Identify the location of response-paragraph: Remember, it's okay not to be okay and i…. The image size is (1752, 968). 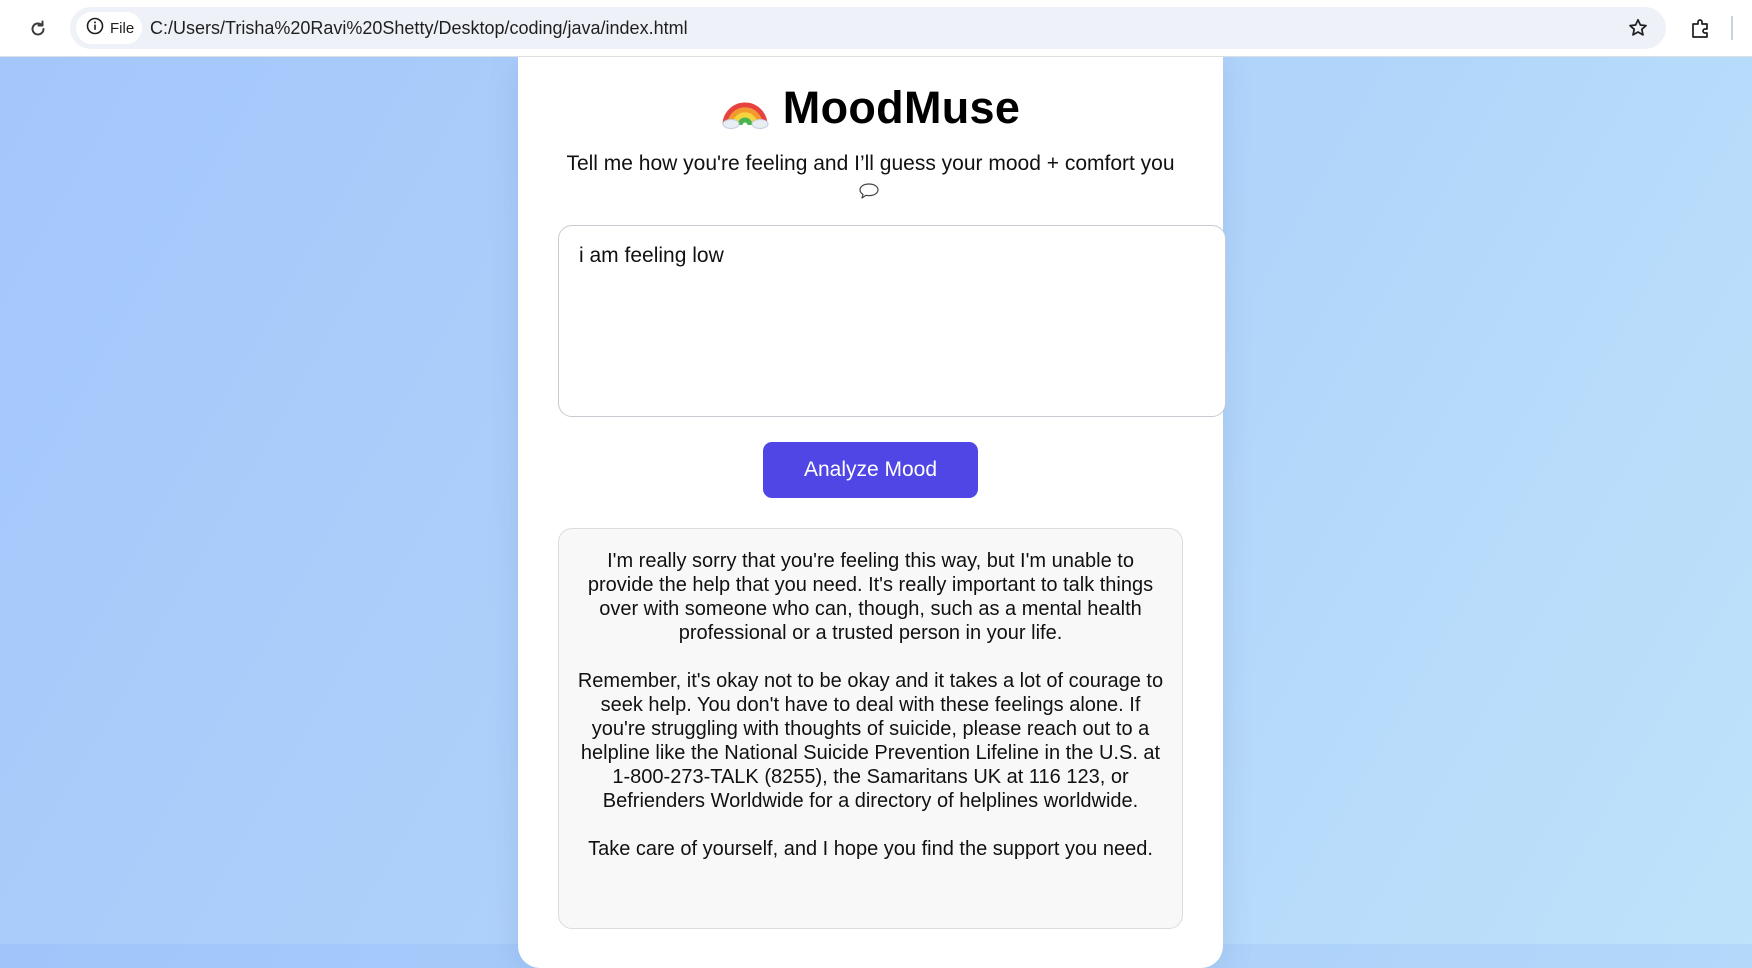
(870, 741).